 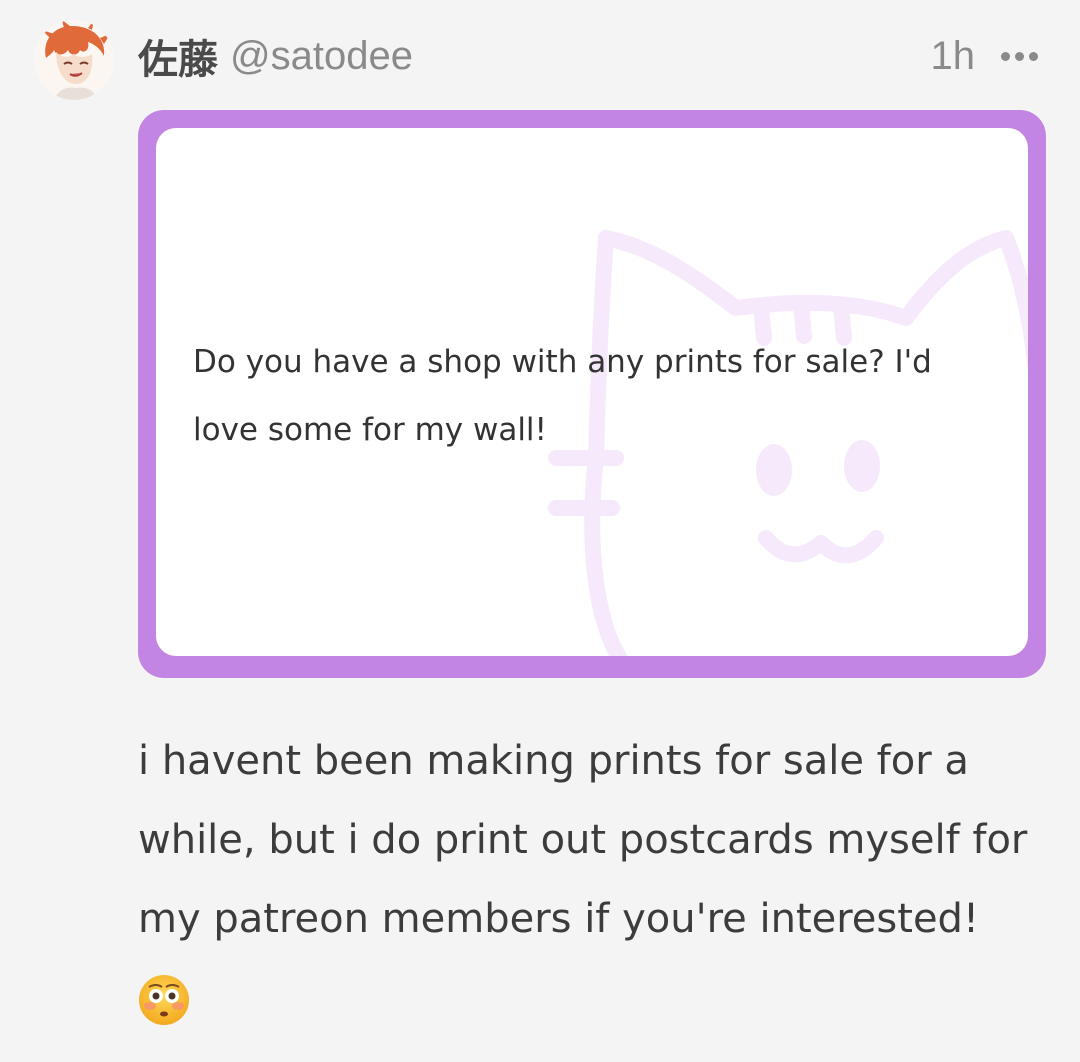 I want to click on post-header: 佐藤 @satodee, so click(x=275, y=56).